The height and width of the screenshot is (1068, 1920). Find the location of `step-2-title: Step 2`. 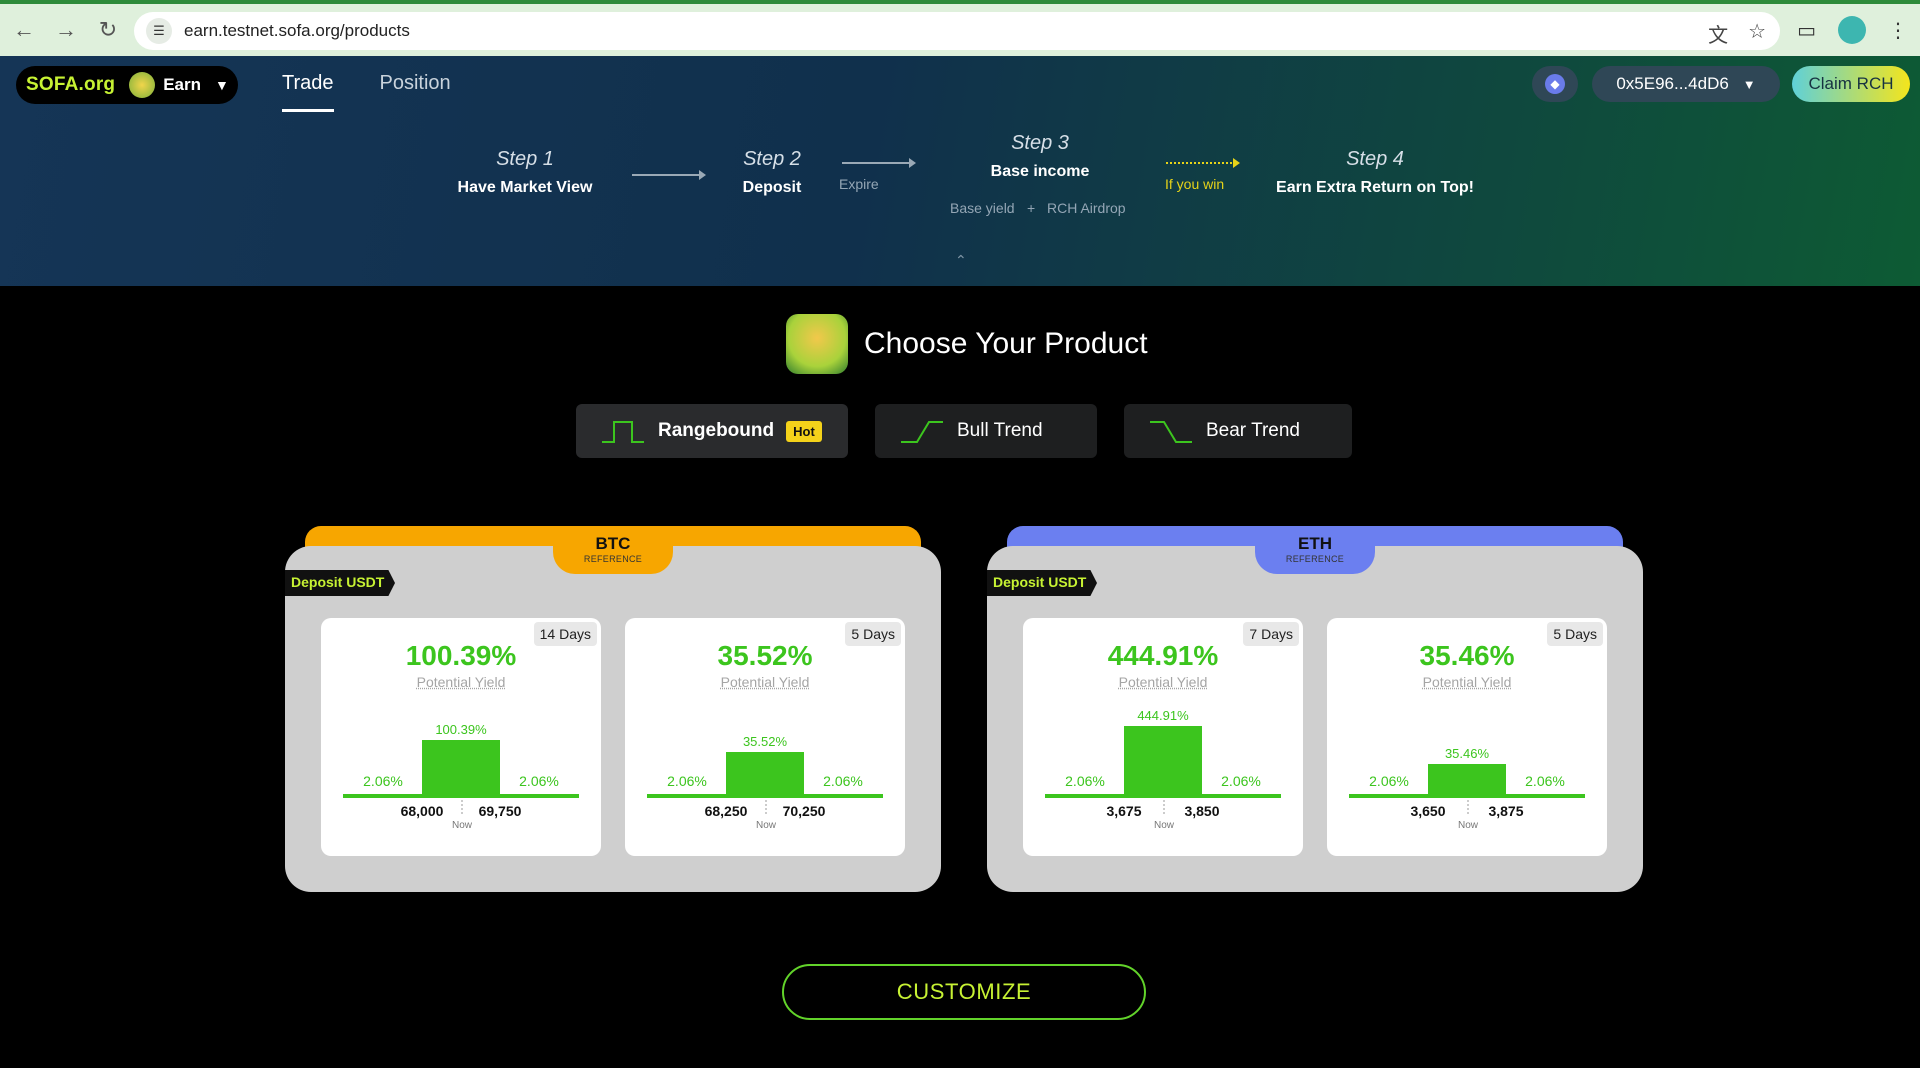

step-2-title: Step 2 is located at coordinates (772, 159).